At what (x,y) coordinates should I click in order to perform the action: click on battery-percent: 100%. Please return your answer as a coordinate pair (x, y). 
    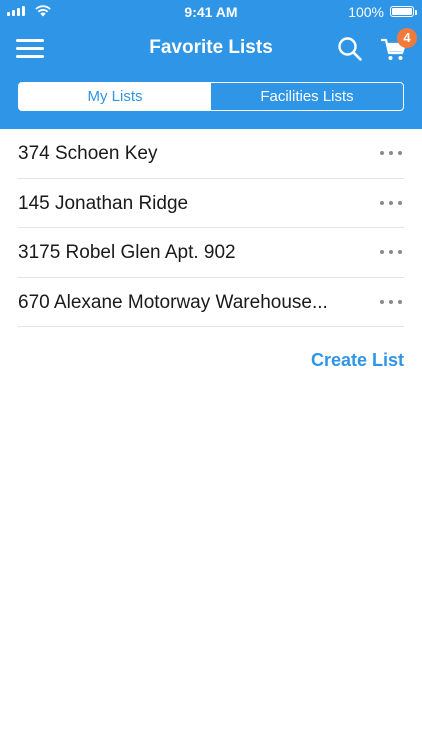
    Looking at the image, I should click on (366, 12).